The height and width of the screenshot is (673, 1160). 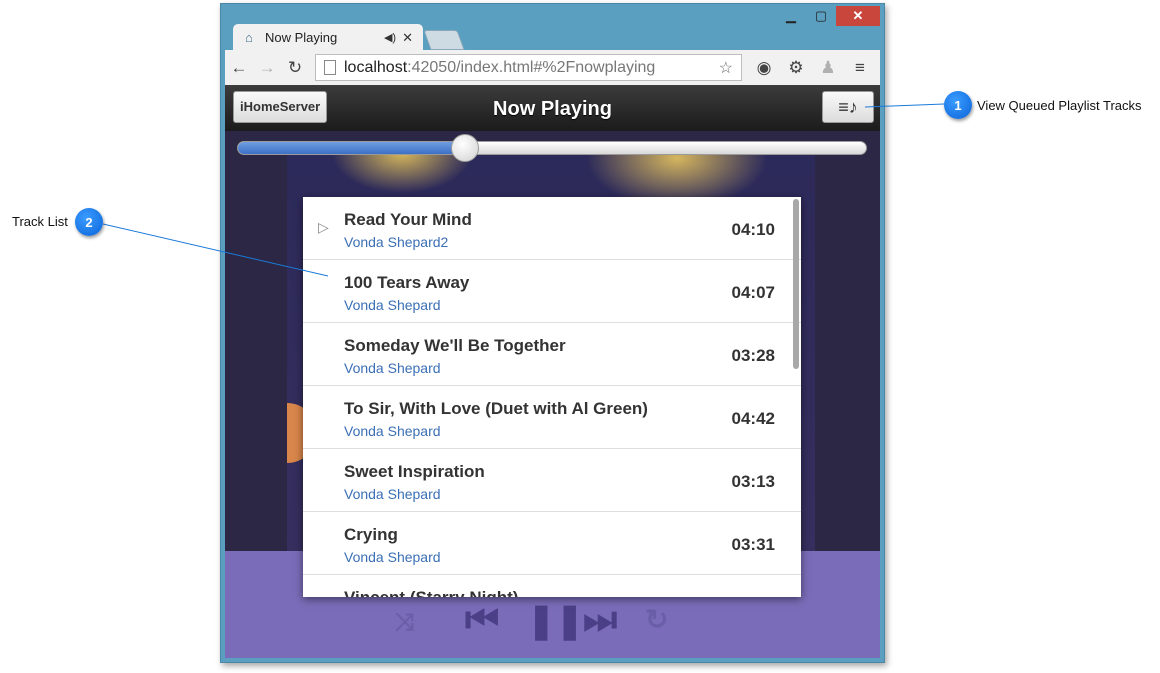 I want to click on callout-text-2: Track List, so click(x=40, y=221).